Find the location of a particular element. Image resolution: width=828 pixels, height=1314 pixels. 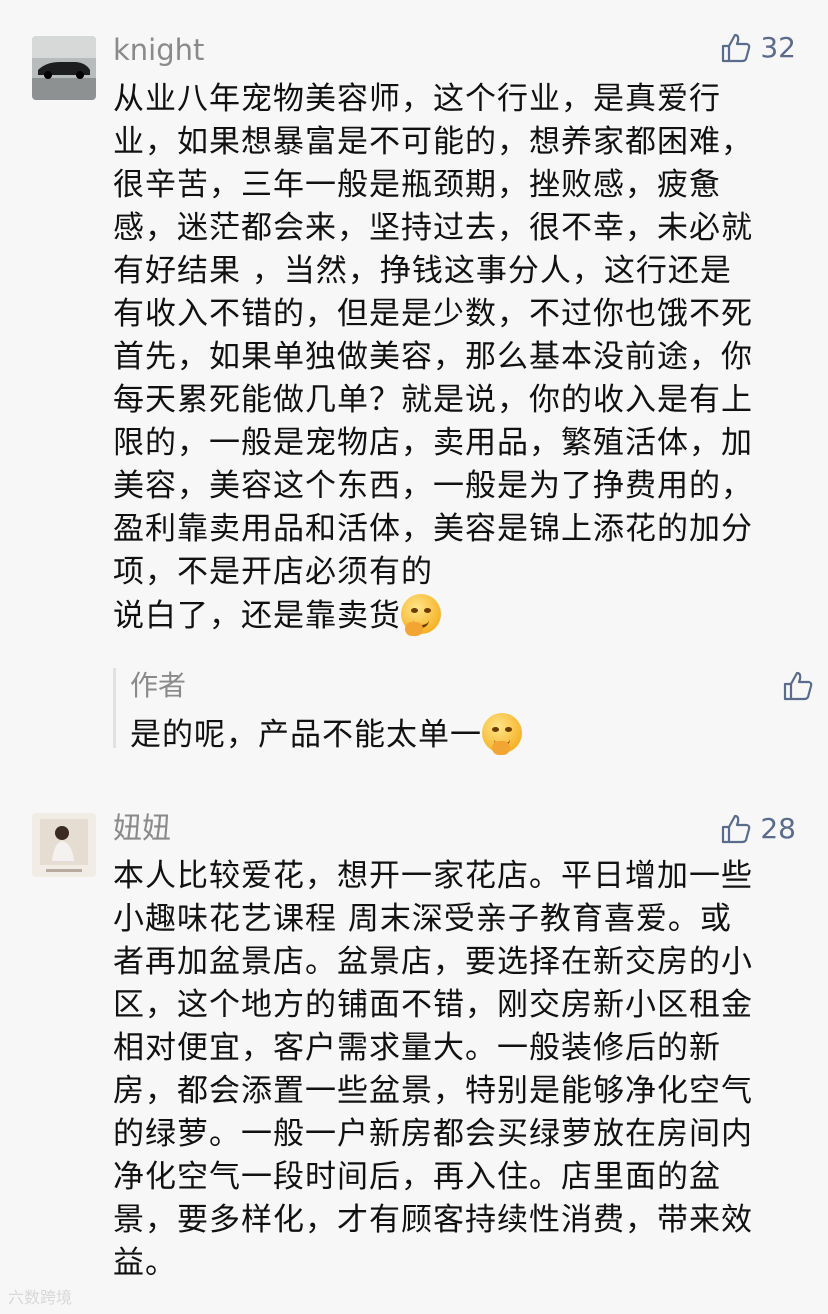

thinking-emoji-icon is located at coordinates (502, 734).